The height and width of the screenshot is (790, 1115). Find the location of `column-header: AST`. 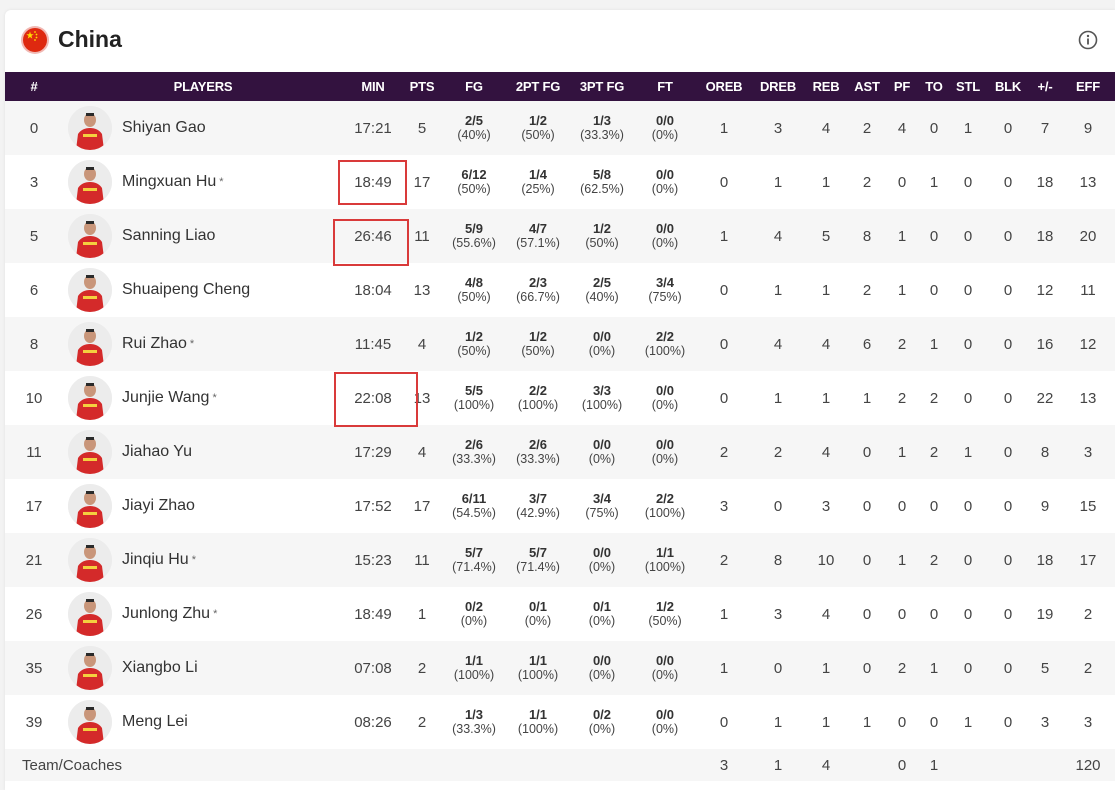

column-header: AST is located at coordinates (867, 86).